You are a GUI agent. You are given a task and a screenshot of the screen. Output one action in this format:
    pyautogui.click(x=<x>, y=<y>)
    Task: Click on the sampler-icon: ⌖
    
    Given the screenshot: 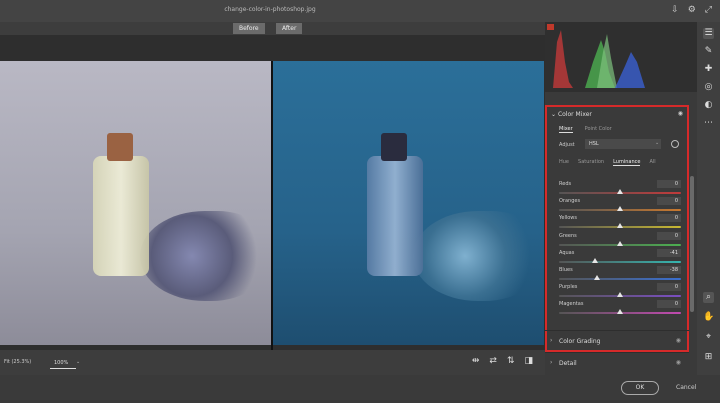 What is the action you would take?
    pyautogui.click(x=708, y=337)
    